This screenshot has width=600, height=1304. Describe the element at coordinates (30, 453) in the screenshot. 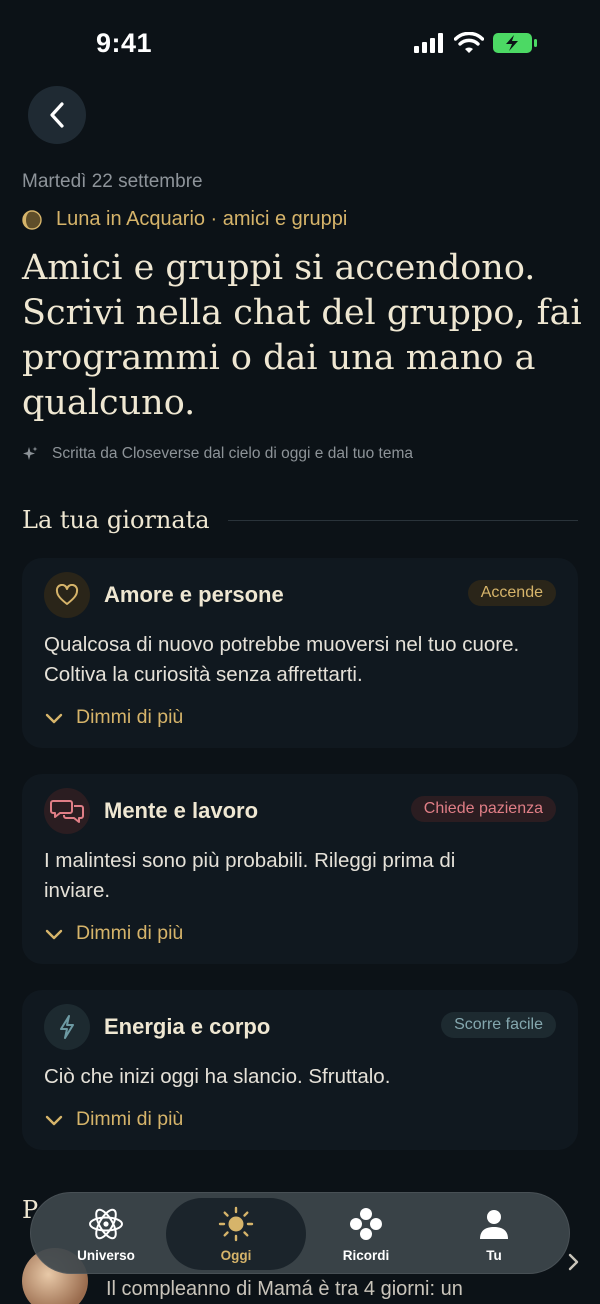

I see `sparkle-icon` at that location.